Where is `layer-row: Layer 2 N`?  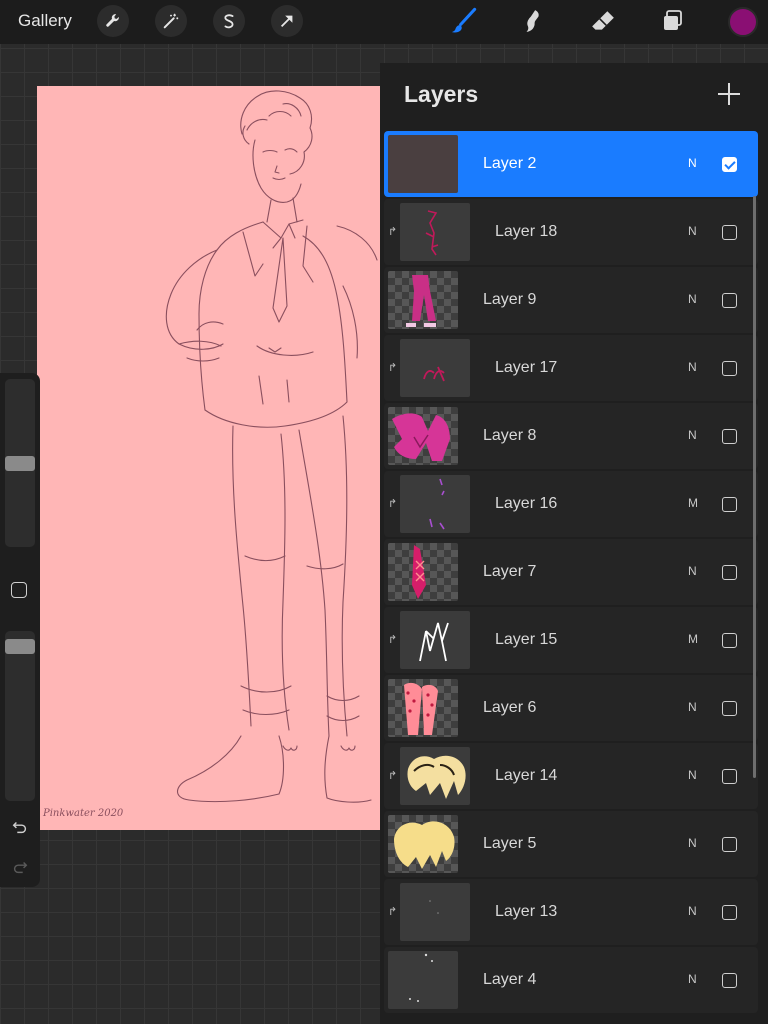 layer-row: Layer 2 N is located at coordinates (571, 164).